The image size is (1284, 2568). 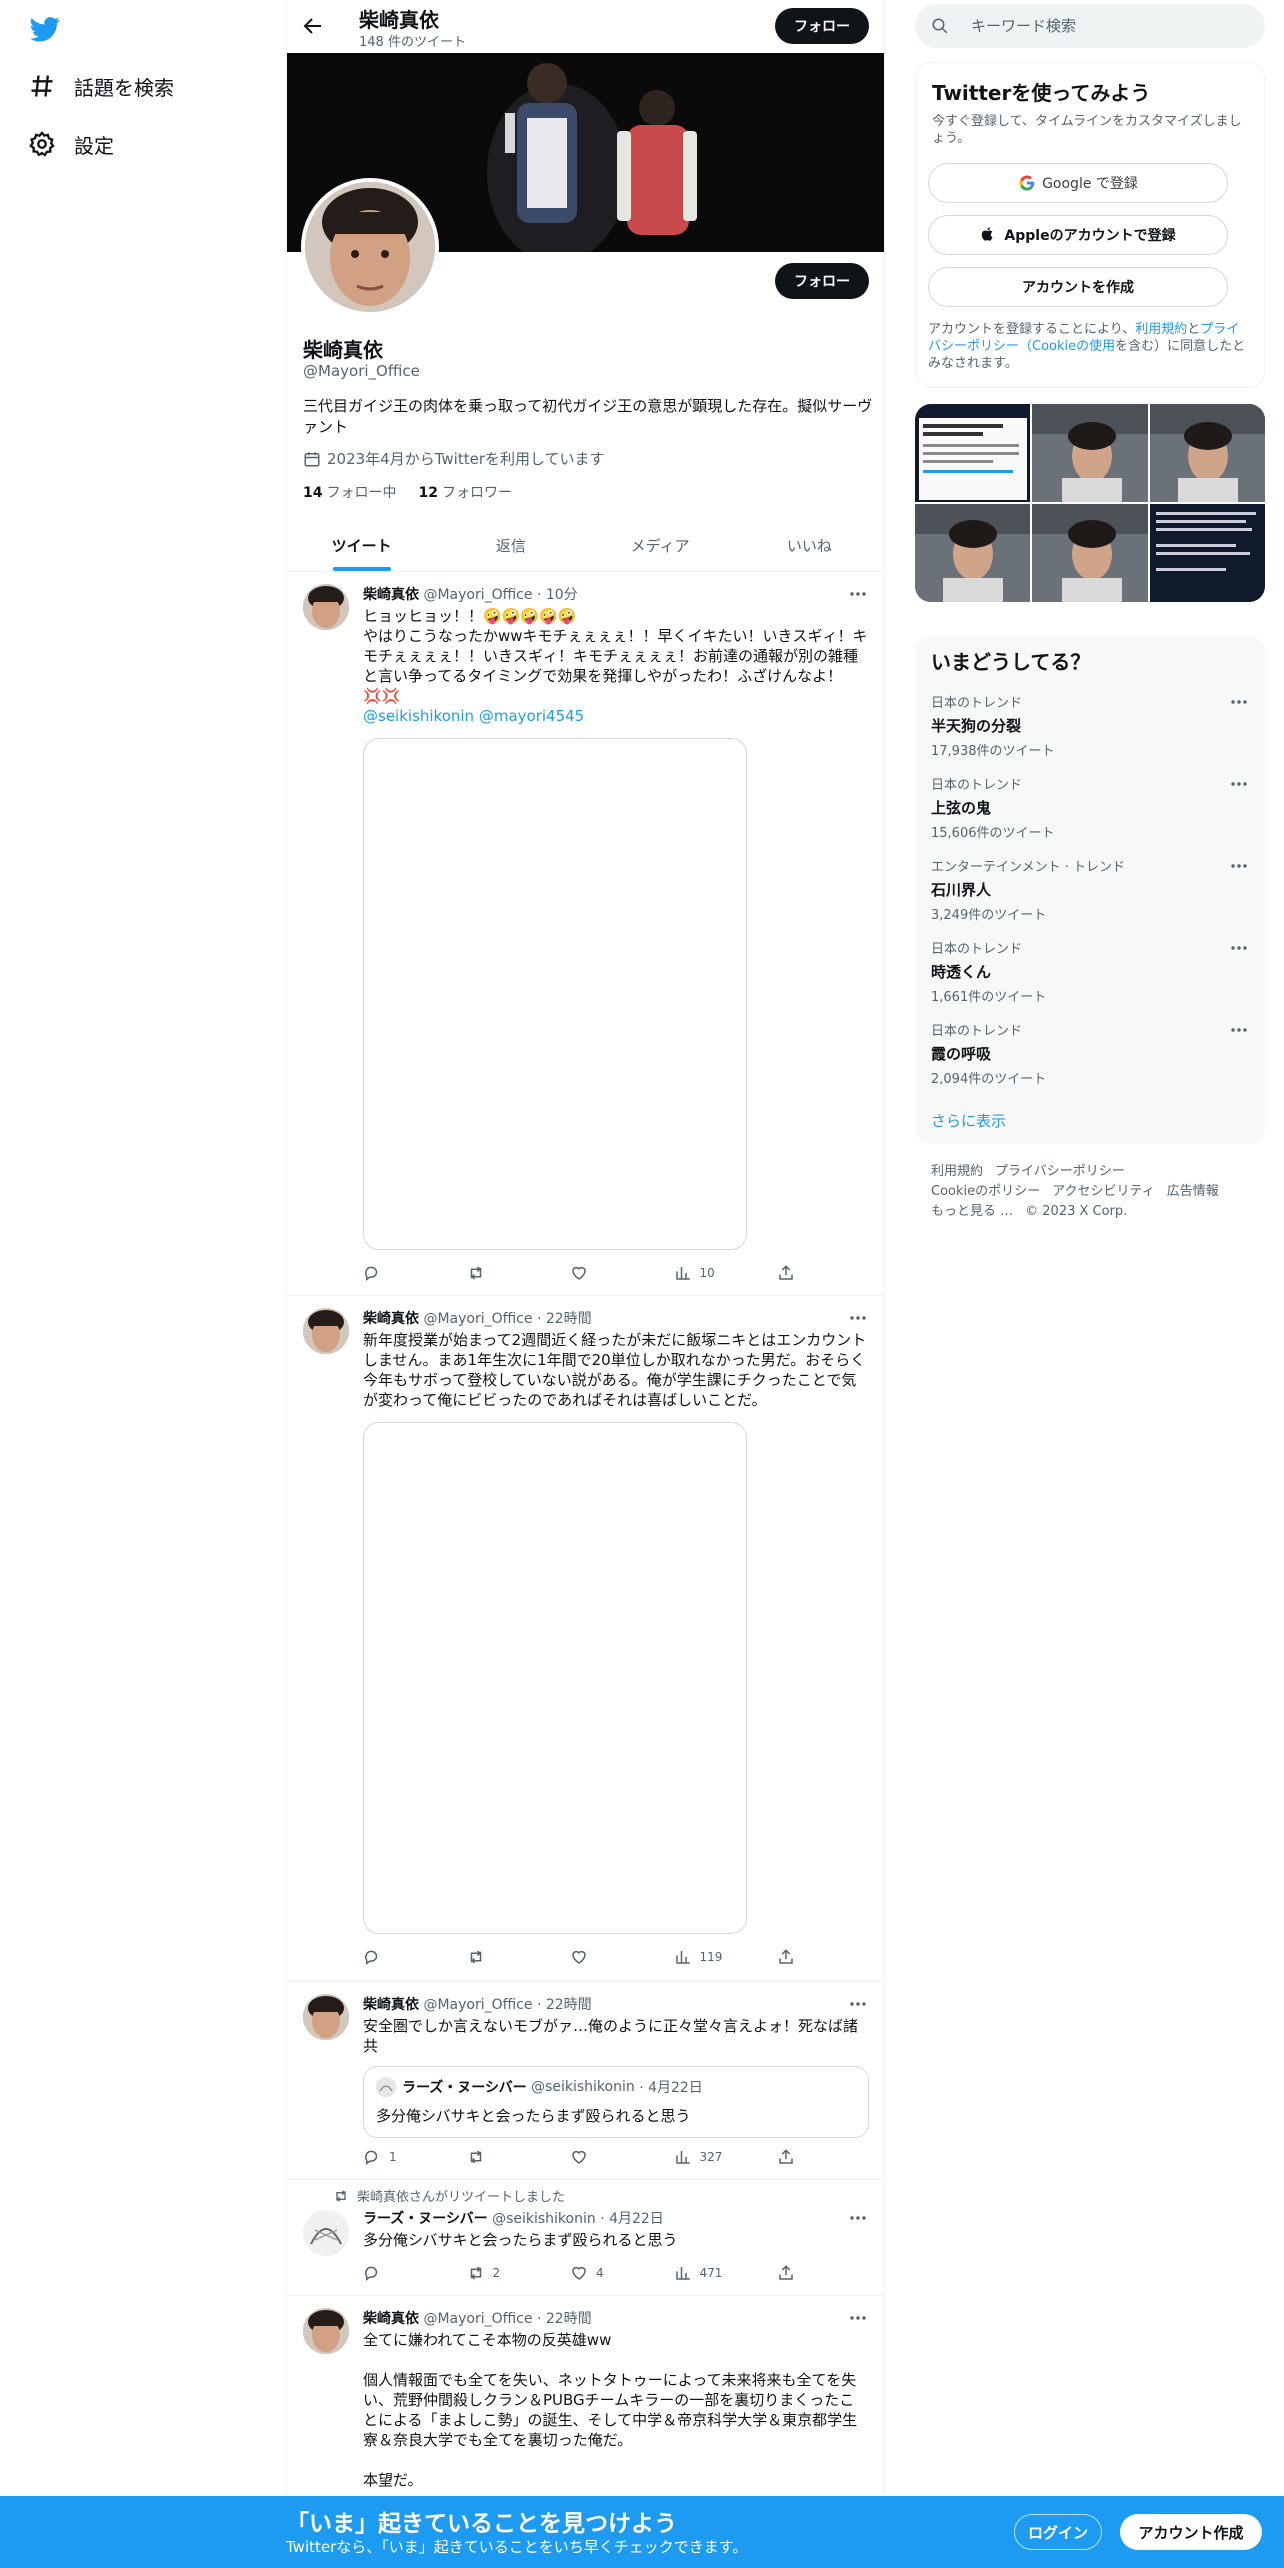 What do you see at coordinates (557, 595) in the screenshot?
I see `tweet-time: · 10分` at bounding box center [557, 595].